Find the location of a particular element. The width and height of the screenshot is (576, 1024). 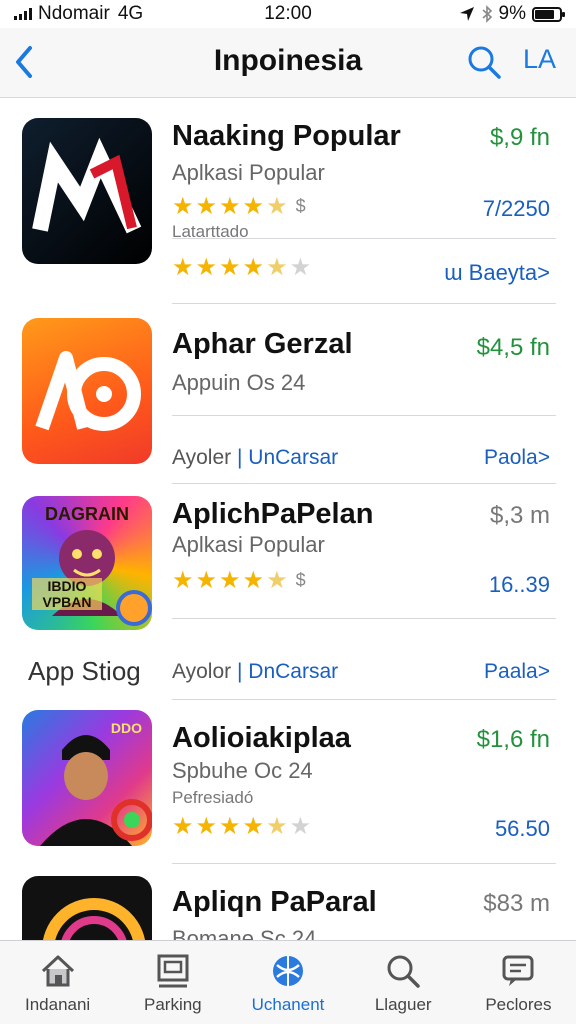

app-category: Spbuhe Oc 24 is located at coordinates (242, 770).